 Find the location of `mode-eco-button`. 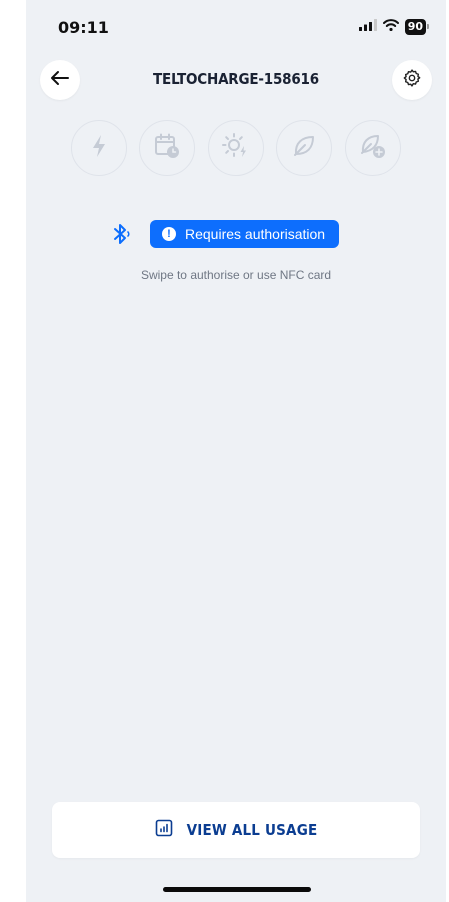

mode-eco-button is located at coordinates (304, 148).